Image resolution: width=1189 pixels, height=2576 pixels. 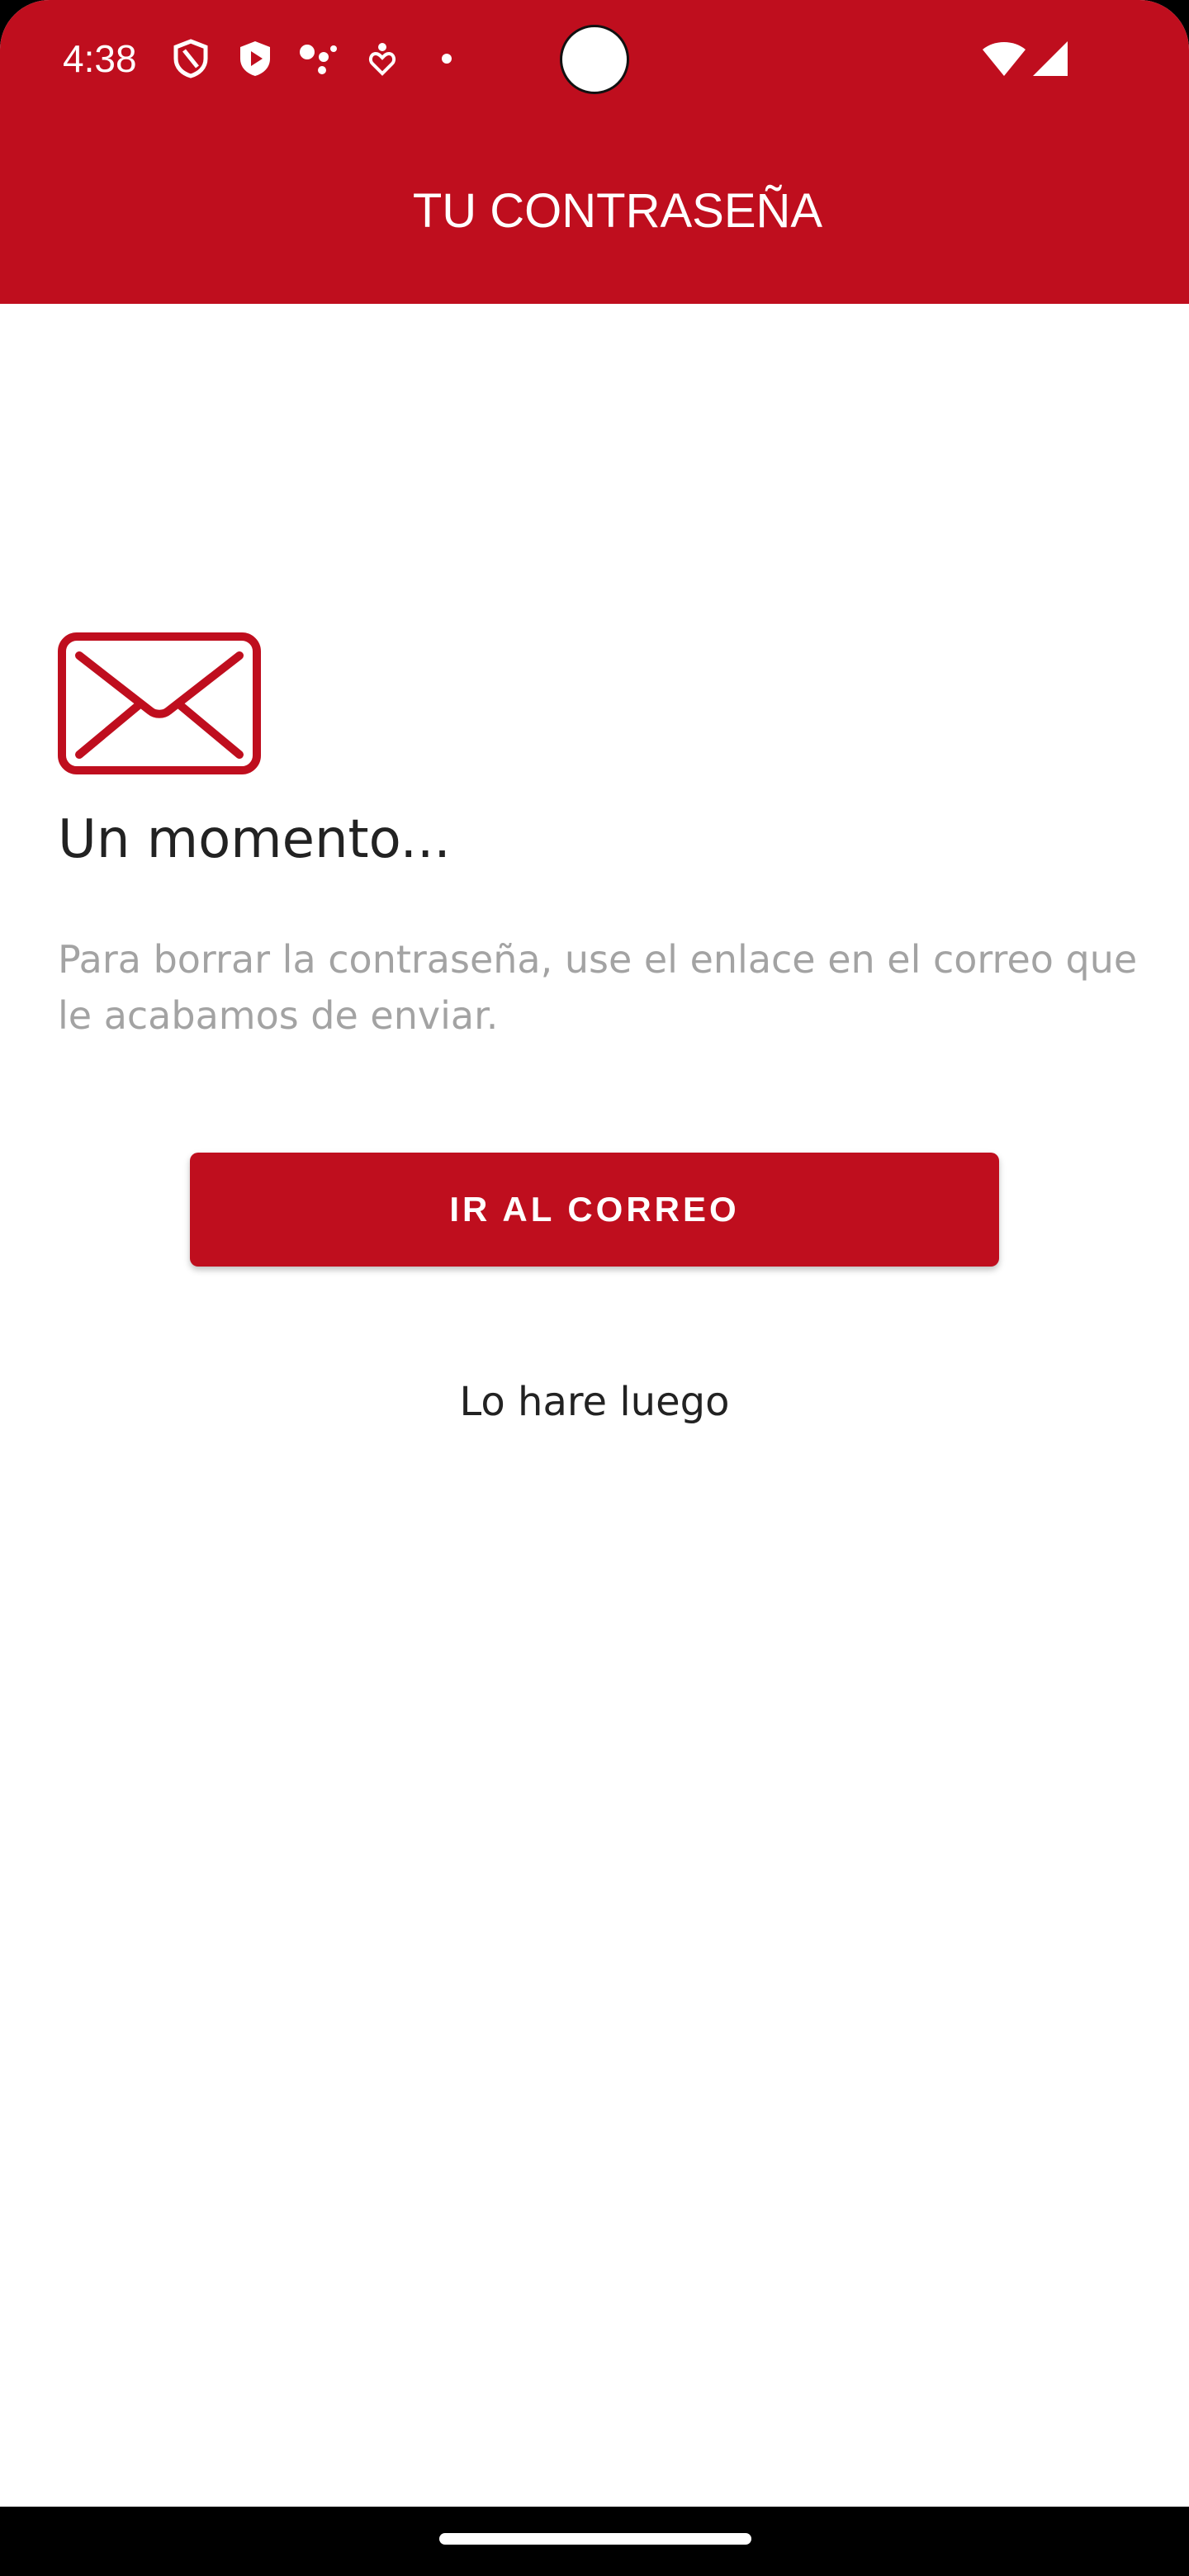 I want to click on heart-pin-icon, so click(x=382, y=58).